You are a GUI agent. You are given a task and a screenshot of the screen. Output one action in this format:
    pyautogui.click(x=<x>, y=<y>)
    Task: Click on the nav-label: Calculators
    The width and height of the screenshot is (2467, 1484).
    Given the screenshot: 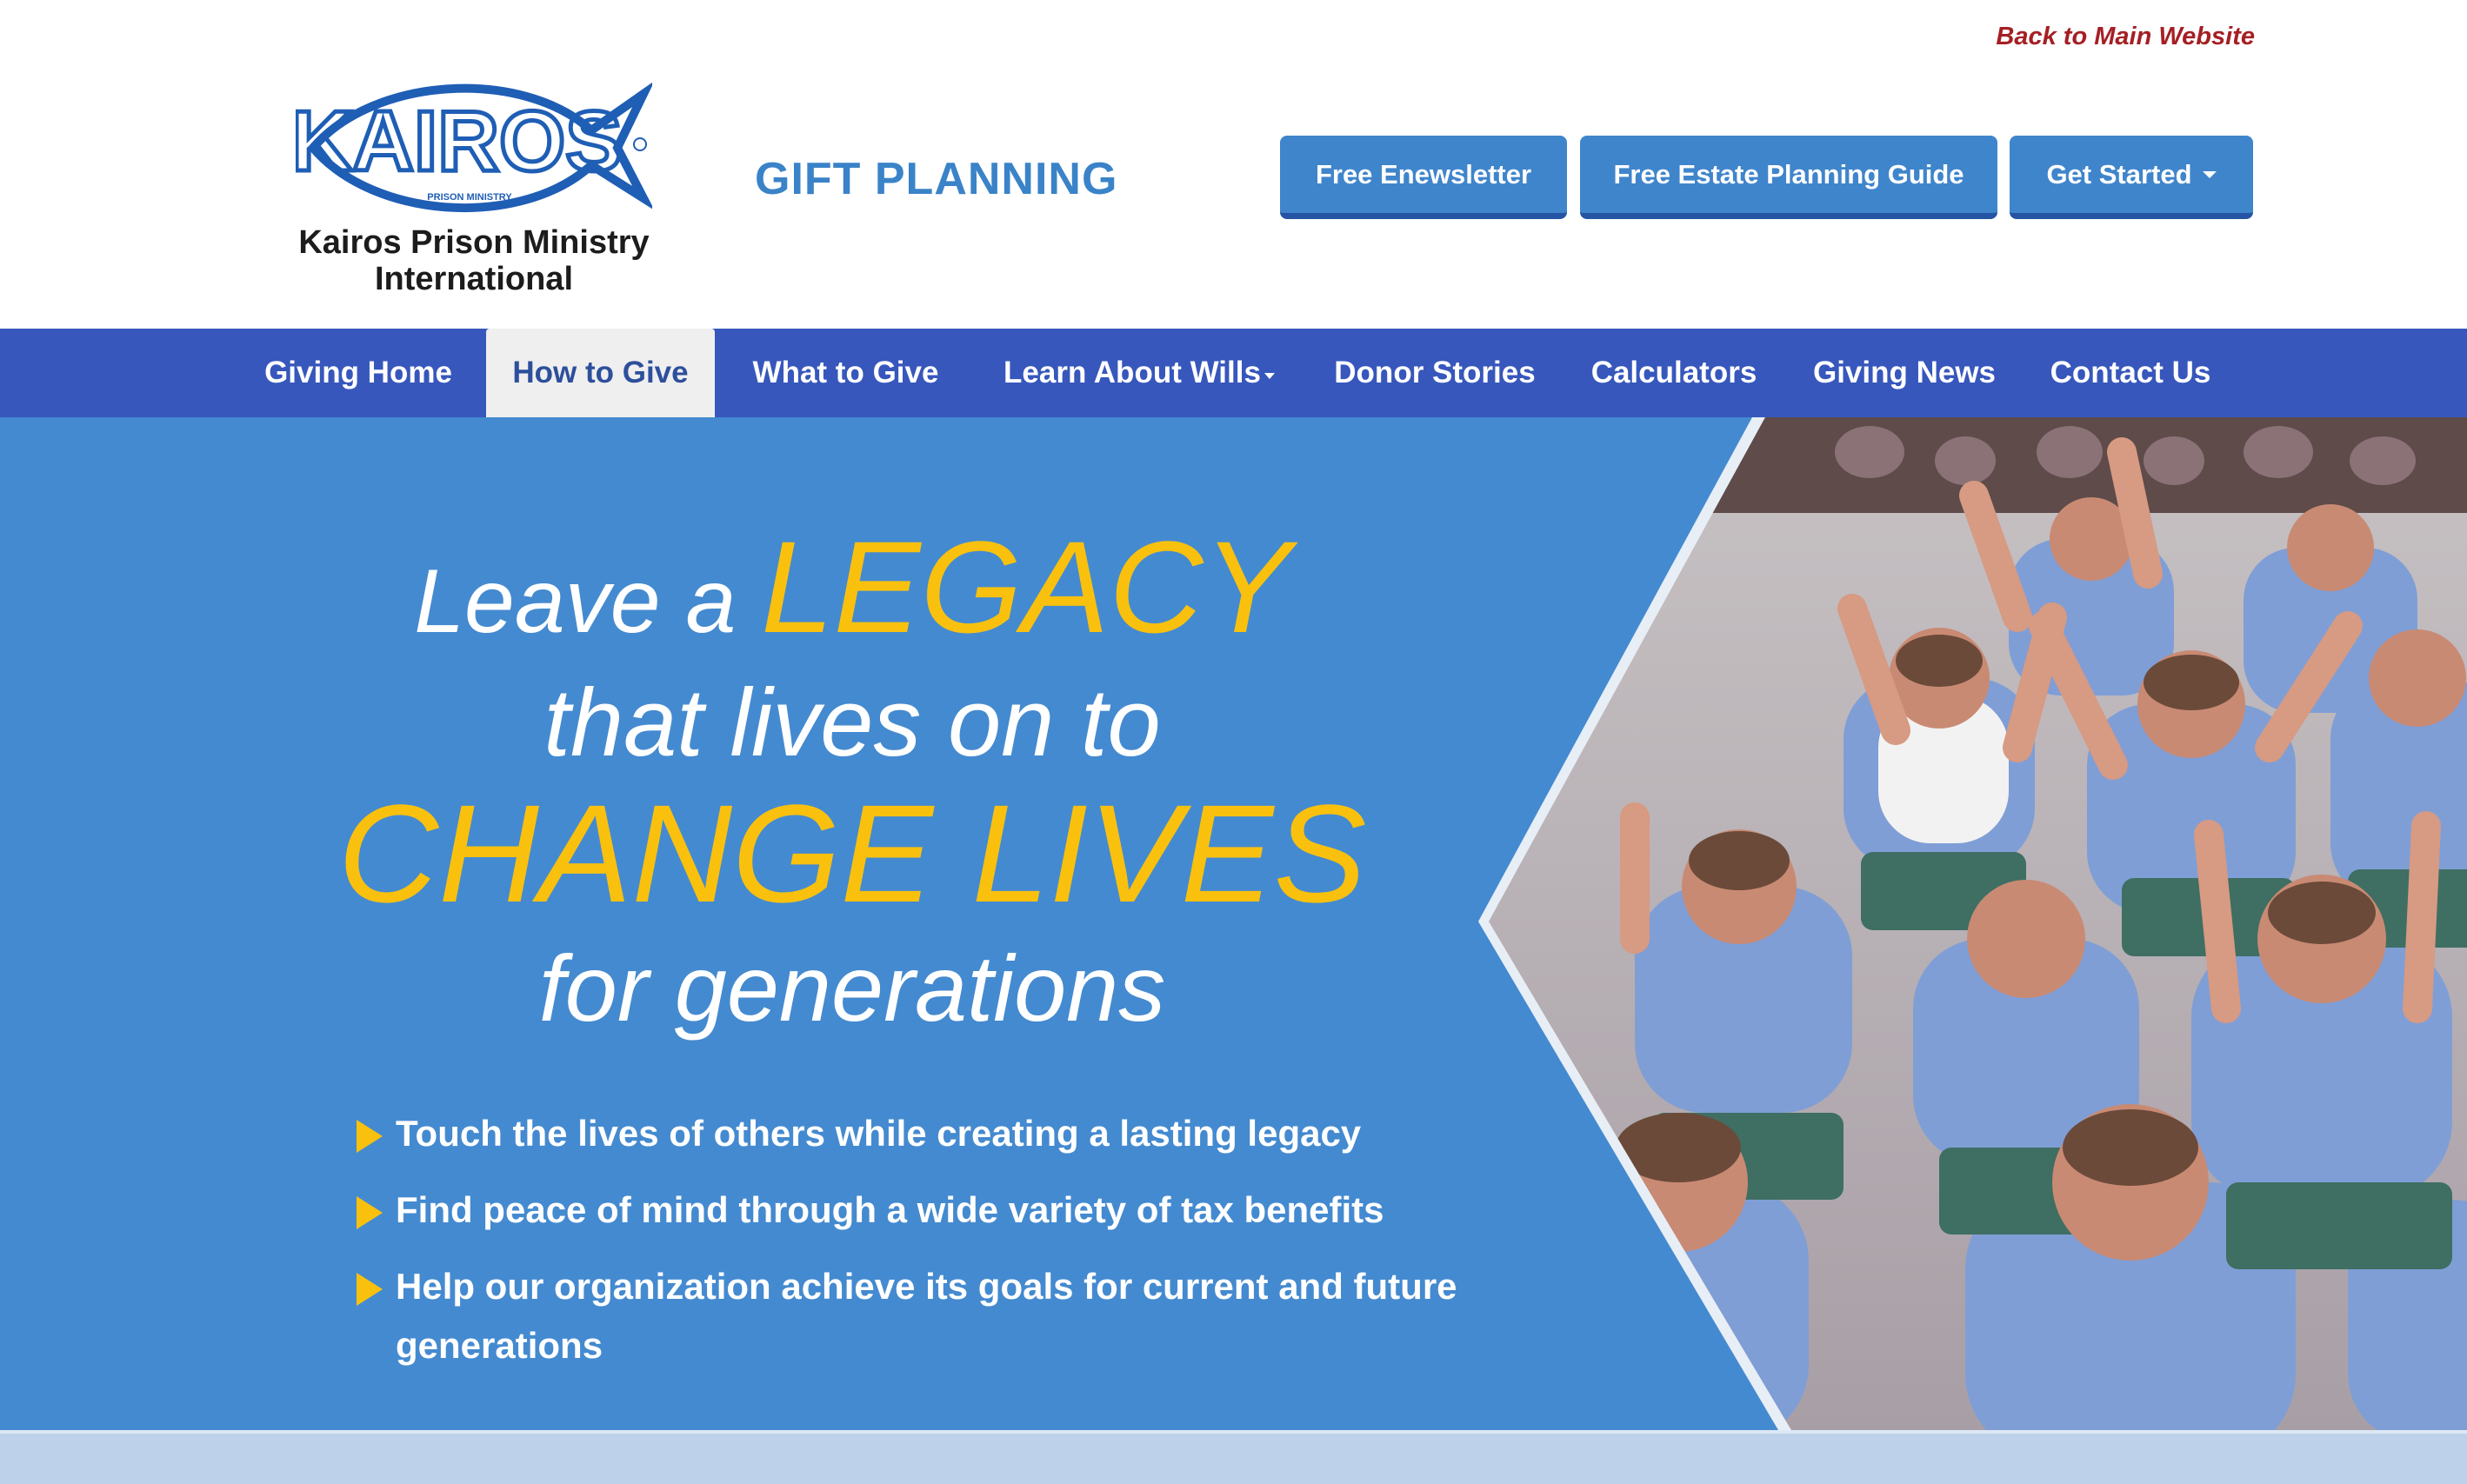 What is the action you would take?
    pyautogui.click(x=1674, y=372)
    